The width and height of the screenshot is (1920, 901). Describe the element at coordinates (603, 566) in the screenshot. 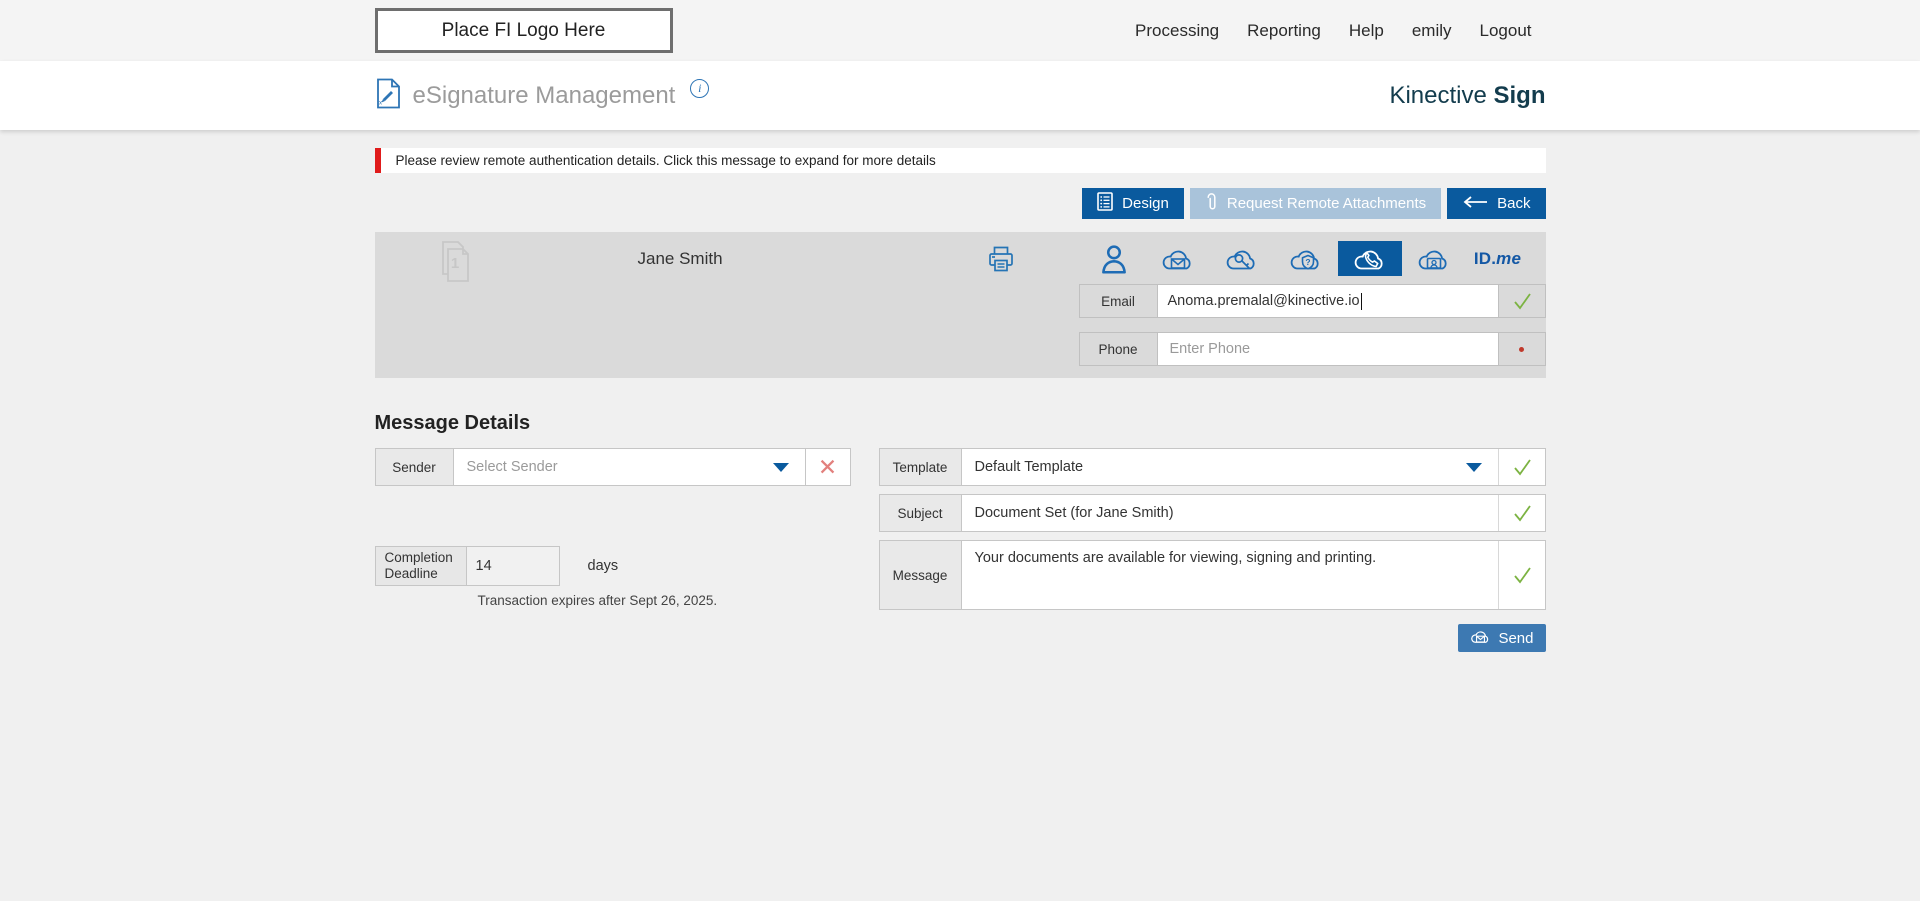

I see `completion-deadline-unit: days` at that location.